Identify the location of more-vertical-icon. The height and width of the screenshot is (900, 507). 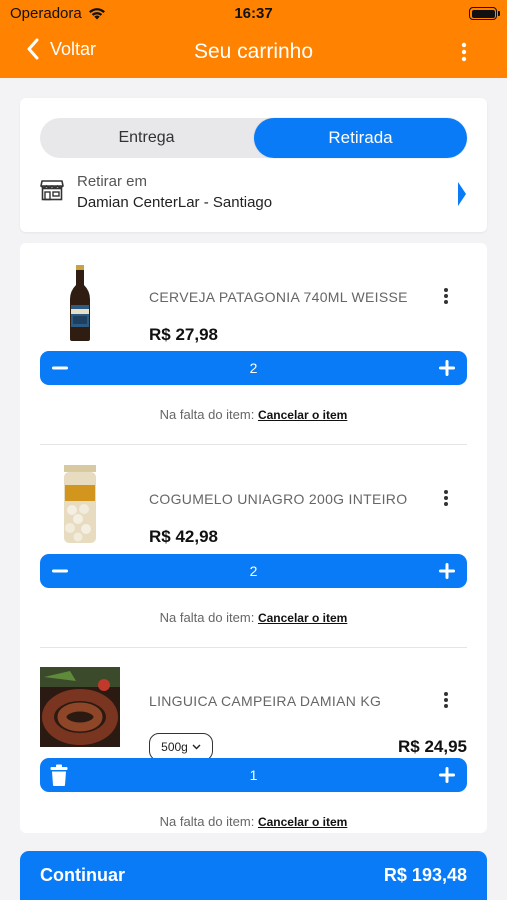
(464, 52).